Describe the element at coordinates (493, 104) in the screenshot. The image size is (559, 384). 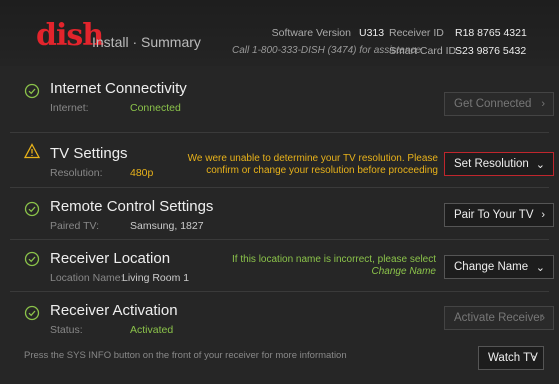
I see `button-label: Get Connected` at that location.